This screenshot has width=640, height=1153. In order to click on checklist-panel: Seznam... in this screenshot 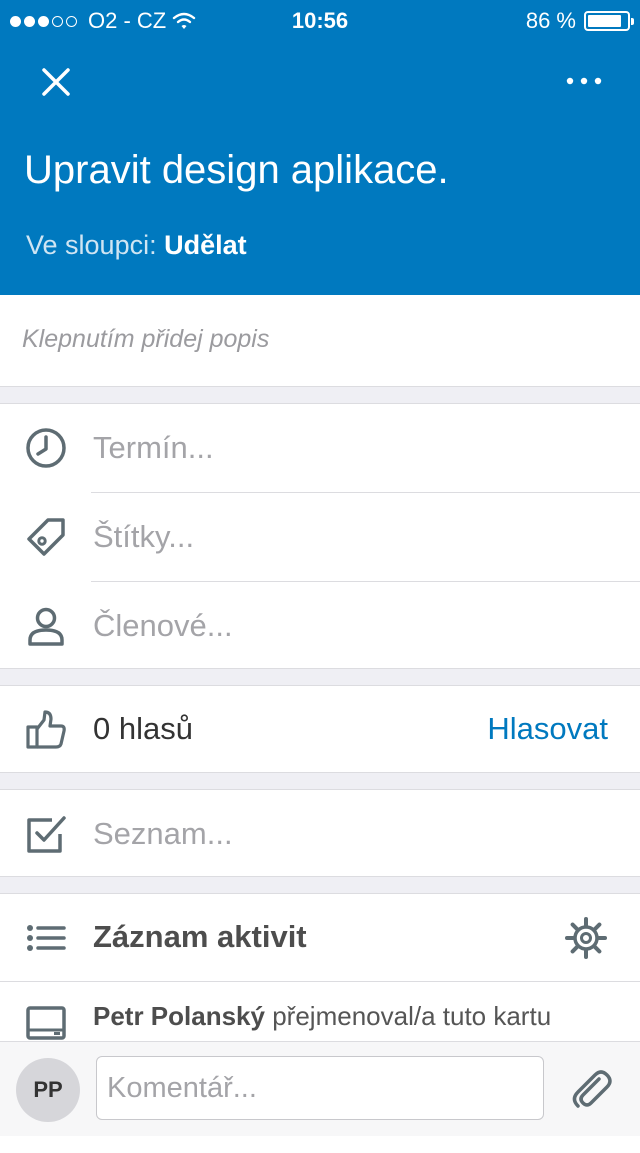, I will do `click(320, 833)`.